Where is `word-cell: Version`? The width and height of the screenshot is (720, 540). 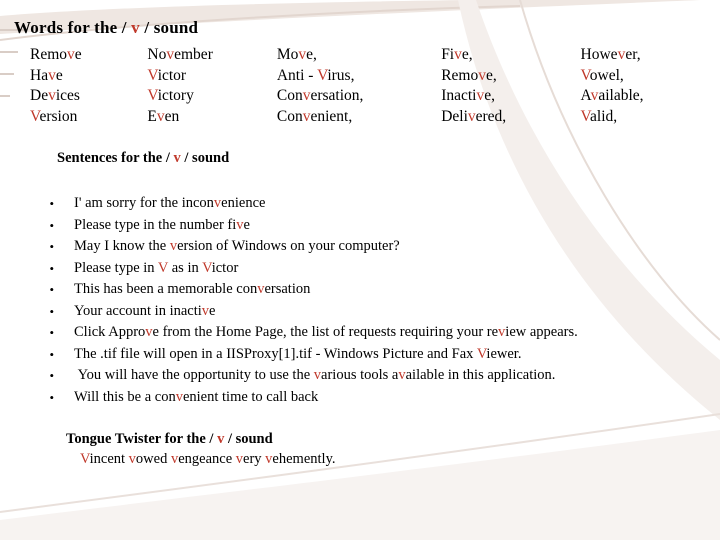 word-cell: Version is located at coordinates (54, 116).